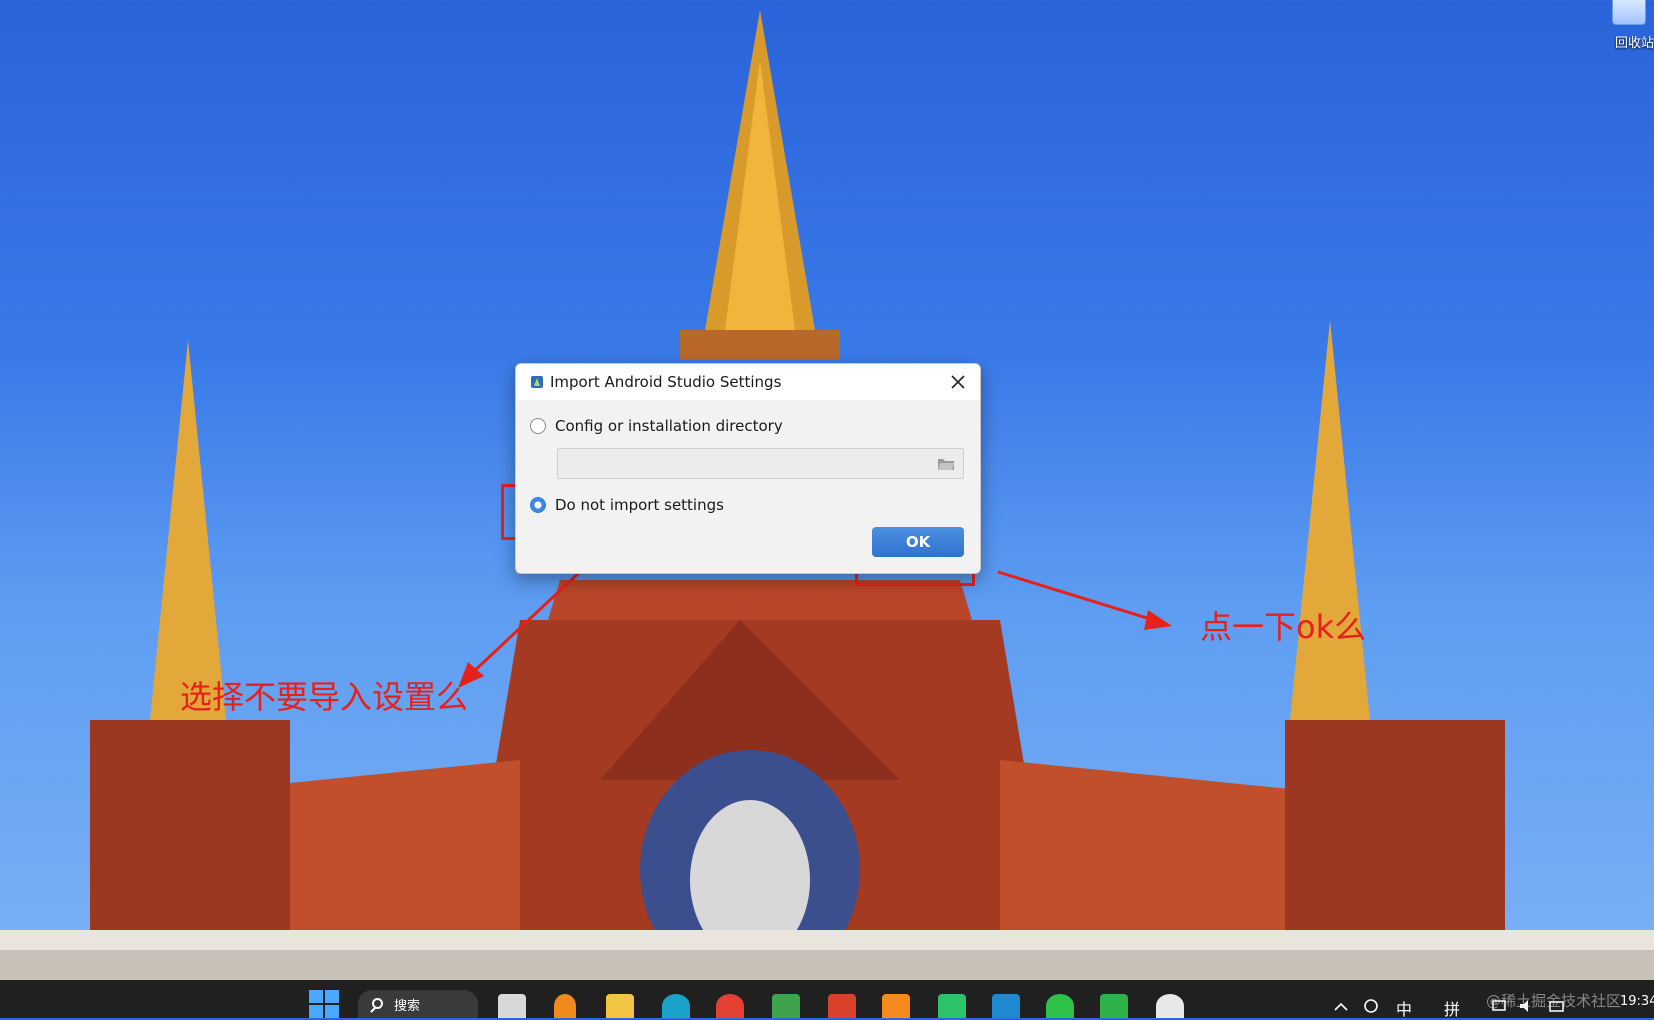 Image resolution: width=1654 pixels, height=1020 pixels. What do you see at coordinates (1630, 28) in the screenshot?
I see `recycle-bin: 回收站` at bounding box center [1630, 28].